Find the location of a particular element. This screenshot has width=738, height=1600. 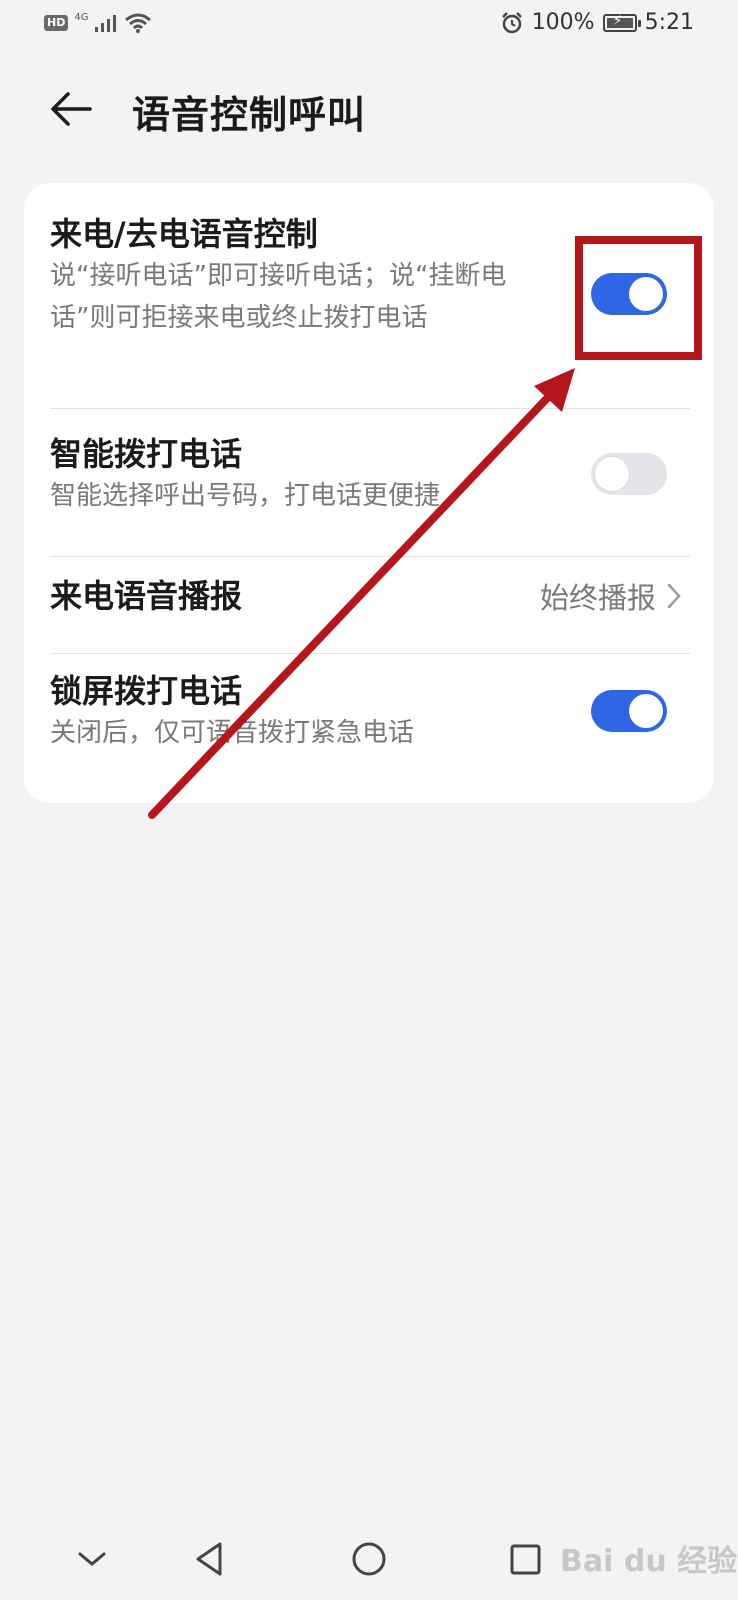

back-arrow-icon is located at coordinates (71, 109).